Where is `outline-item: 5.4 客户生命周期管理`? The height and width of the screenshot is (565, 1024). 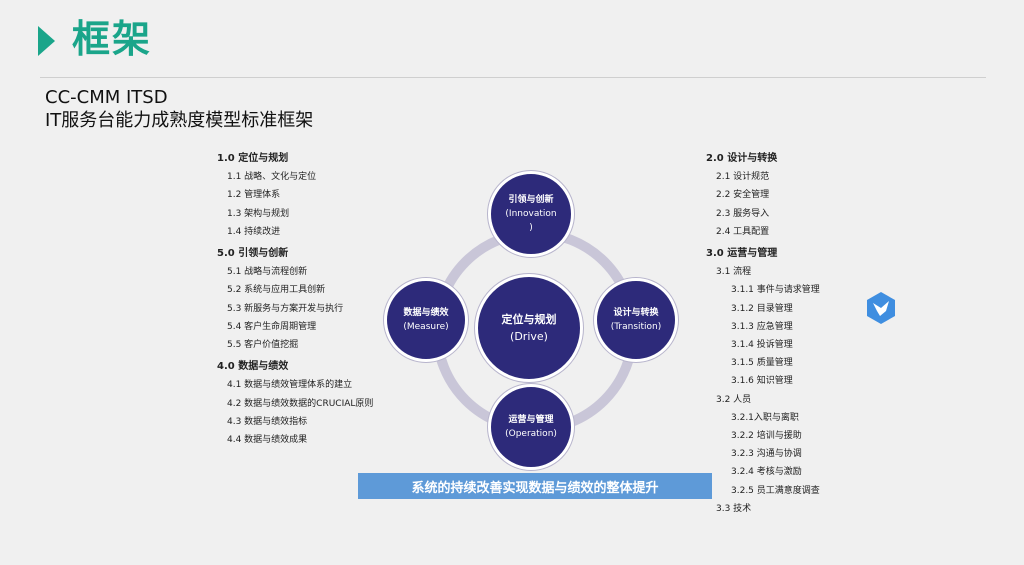
outline-item: 5.4 客户生命周期管理 is located at coordinates (272, 326).